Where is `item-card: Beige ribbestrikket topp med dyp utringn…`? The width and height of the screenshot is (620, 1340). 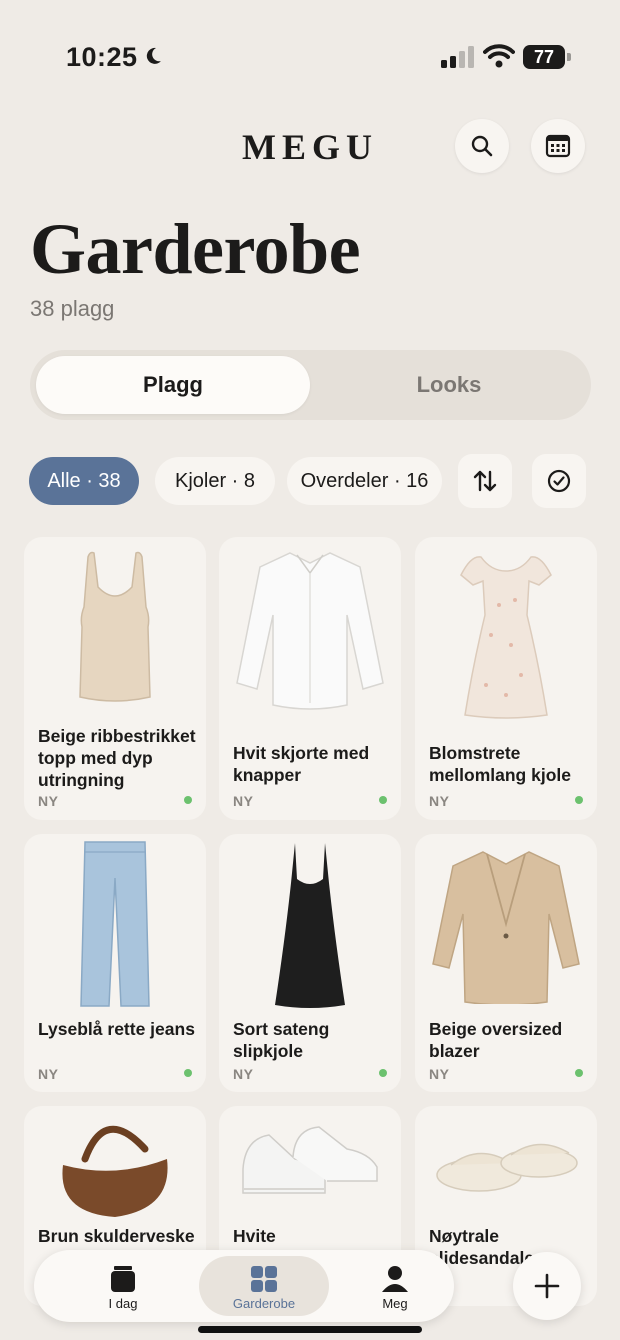 item-card: Beige ribbestrikket topp med dyp utringn… is located at coordinates (115, 678).